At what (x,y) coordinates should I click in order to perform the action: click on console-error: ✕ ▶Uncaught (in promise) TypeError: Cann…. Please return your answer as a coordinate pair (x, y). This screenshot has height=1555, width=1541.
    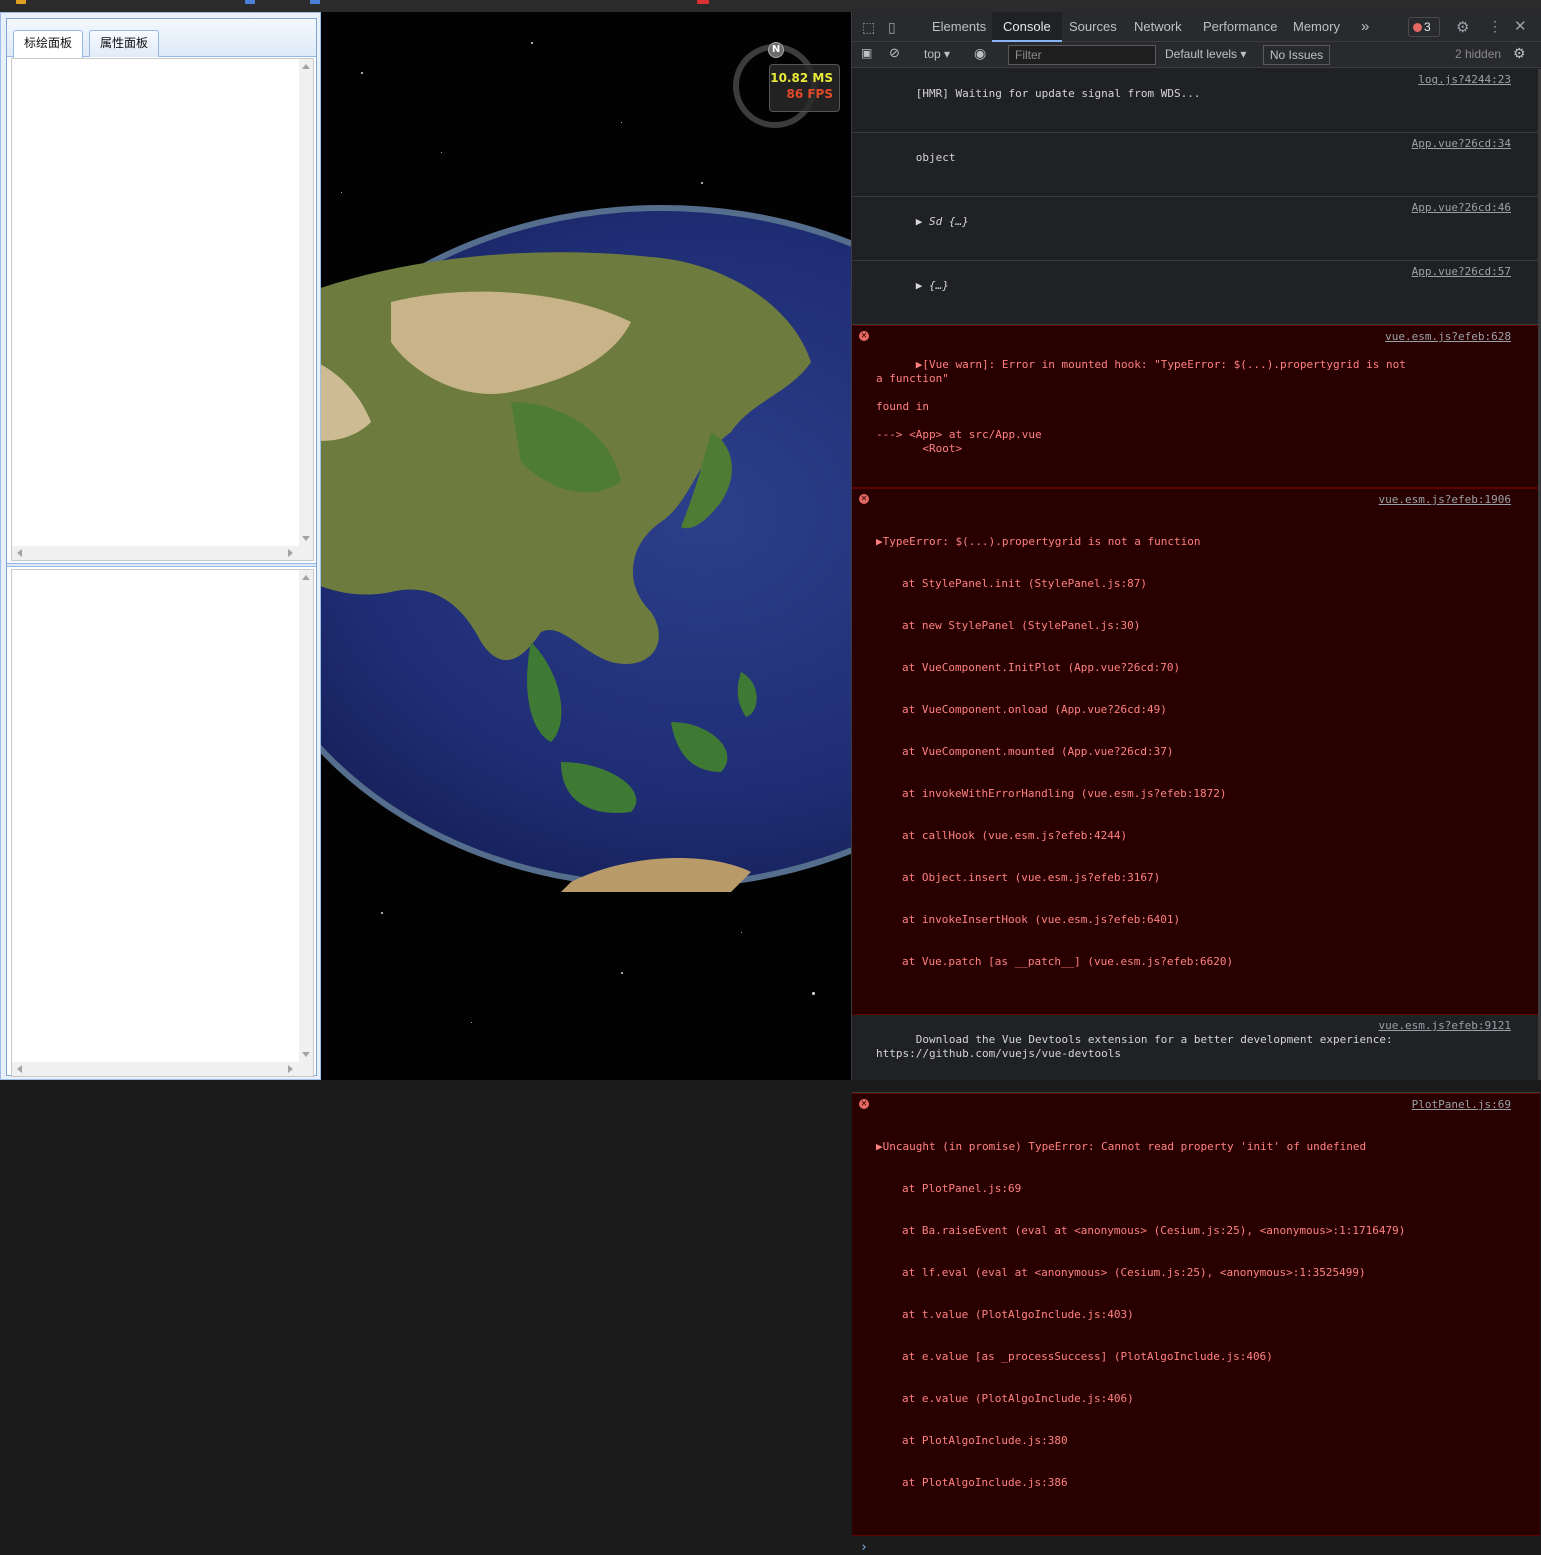
    Looking at the image, I should click on (1196, 1314).